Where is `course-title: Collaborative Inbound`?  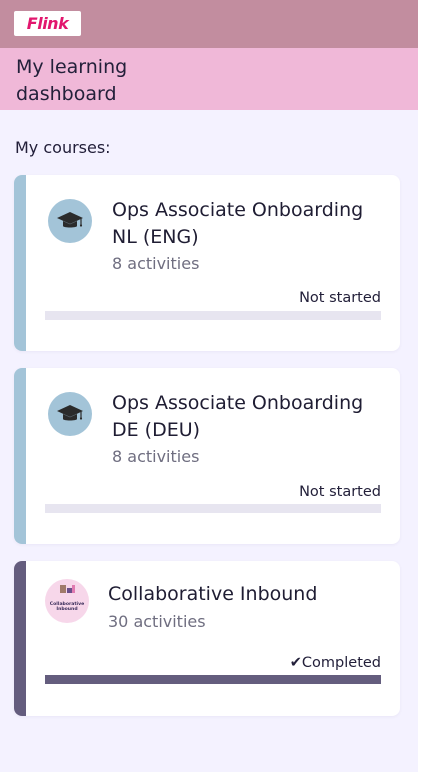 course-title: Collaborative Inbound is located at coordinates (213, 594).